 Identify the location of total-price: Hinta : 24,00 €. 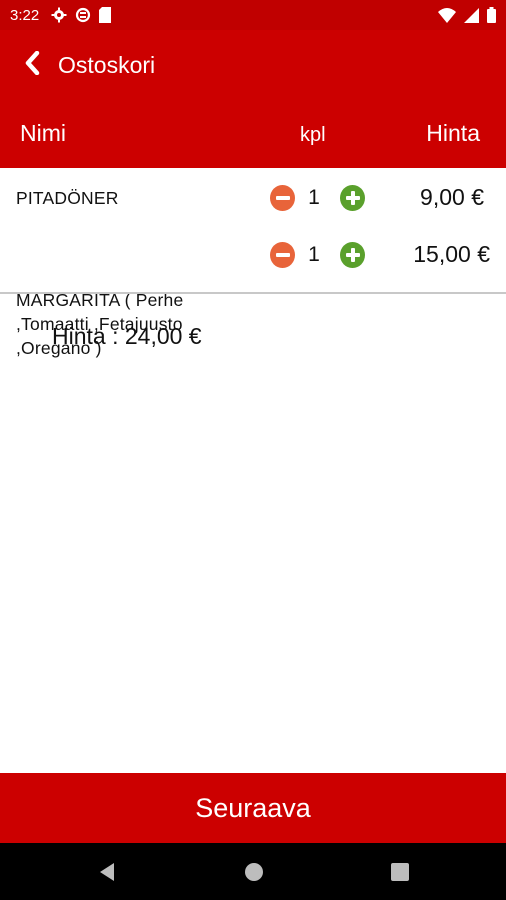
(127, 336).